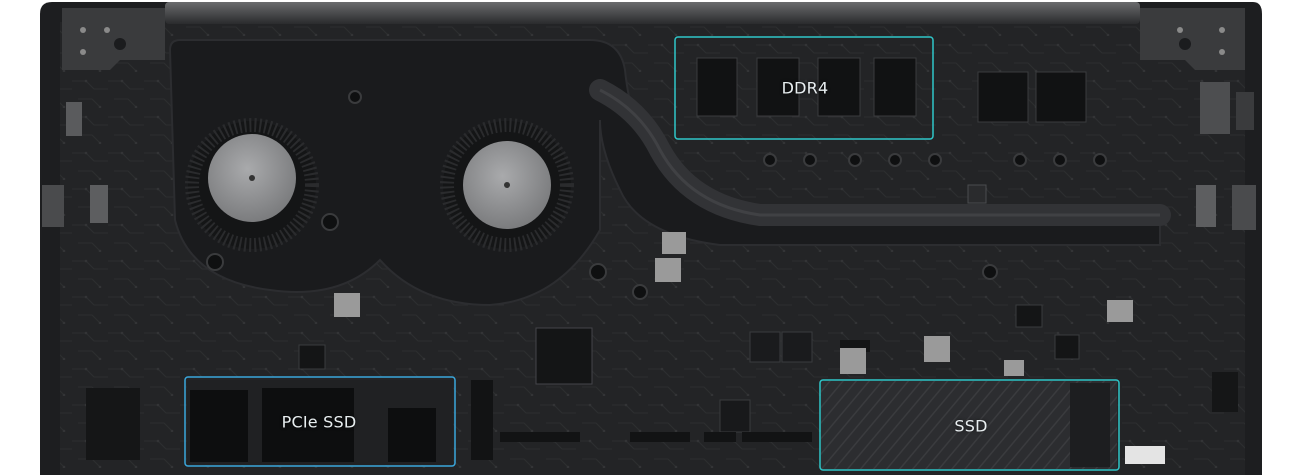  I want to click on hinge-bar, so click(652, 13).